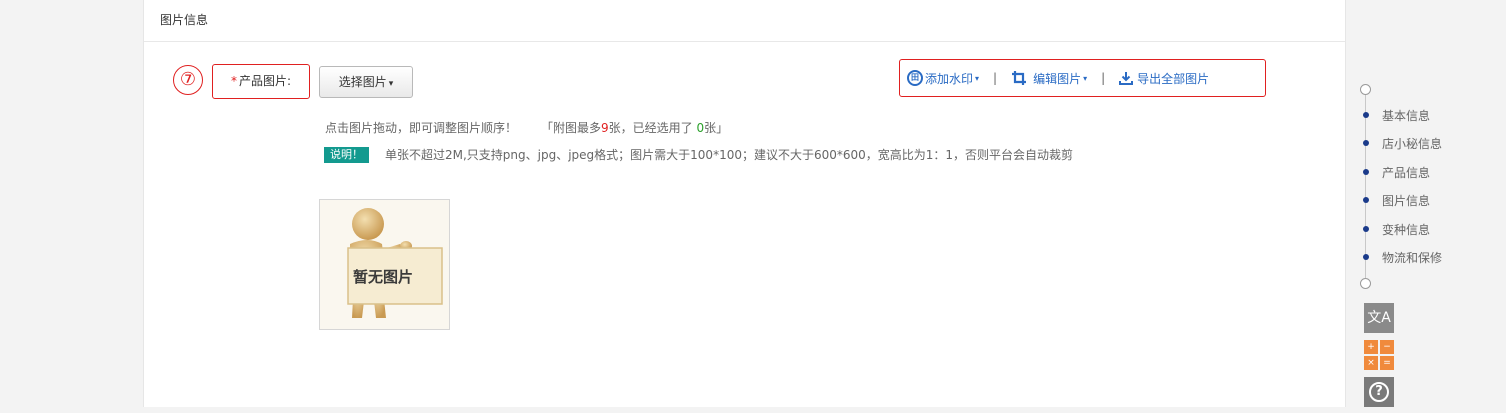 This screenshot has width=1506, height=413. Describe the element at coordinates (1401, 257) in the screenshot. I see `nav-item-logistics-warranty: 物流和保修` at that location.